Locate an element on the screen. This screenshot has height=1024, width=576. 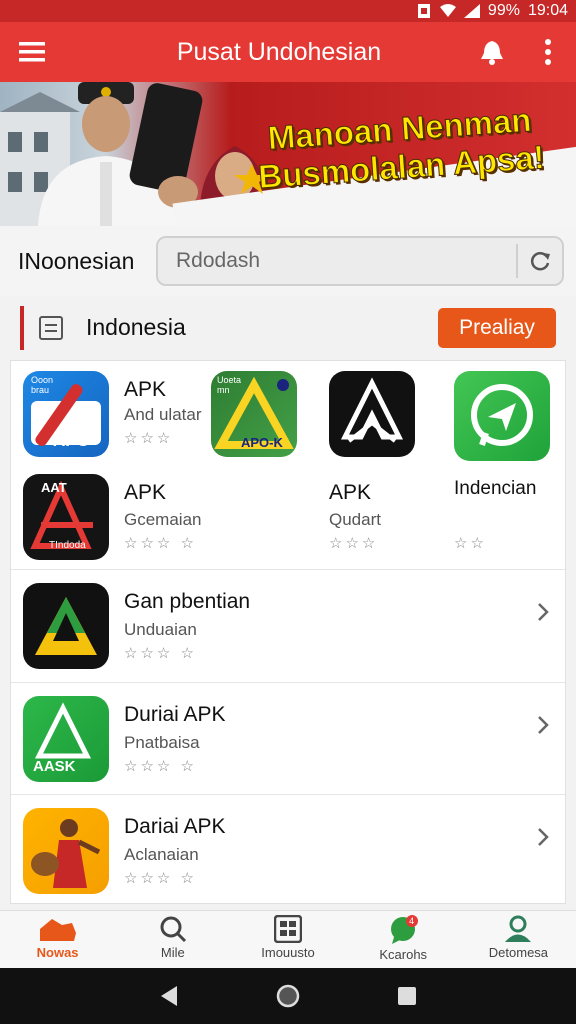
icon-label: APC is located at coordinates (71, 440).